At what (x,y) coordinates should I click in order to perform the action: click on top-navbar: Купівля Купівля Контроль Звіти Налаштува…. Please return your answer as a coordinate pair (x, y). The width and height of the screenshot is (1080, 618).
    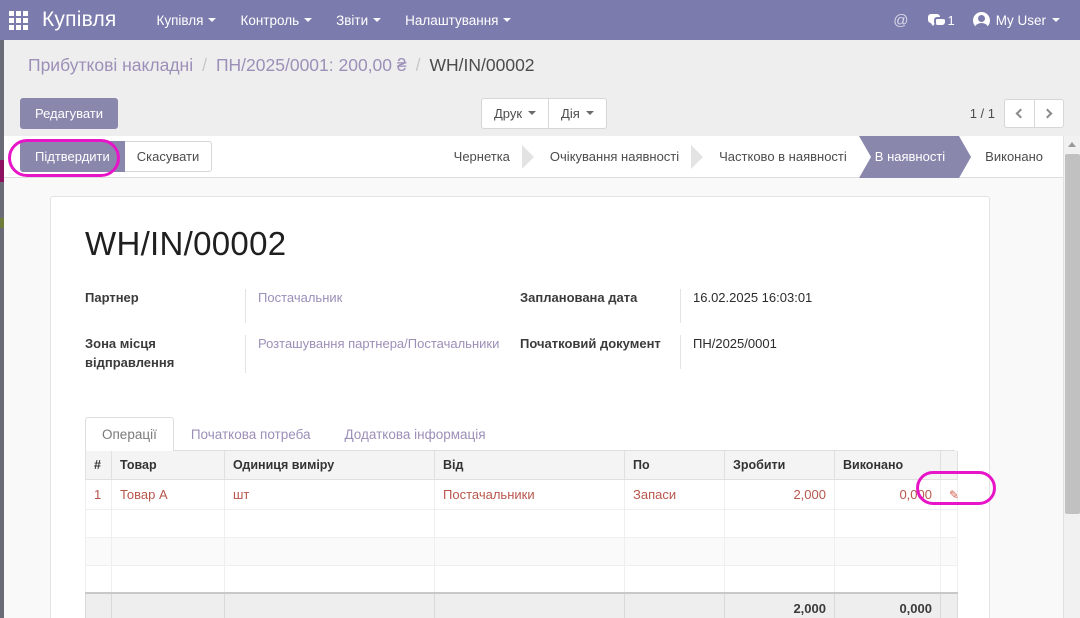
    Looking at the image, I should click on (540, 20).